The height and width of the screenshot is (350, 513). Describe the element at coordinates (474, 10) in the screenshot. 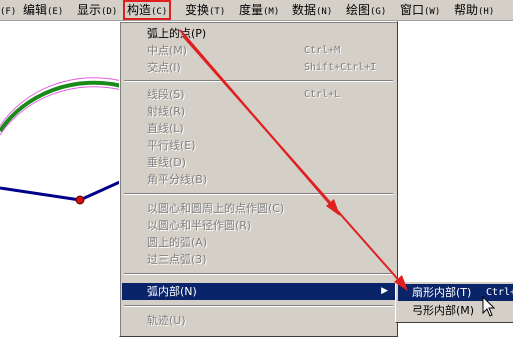

I see `menu-help: 帮助(H)` at that location.